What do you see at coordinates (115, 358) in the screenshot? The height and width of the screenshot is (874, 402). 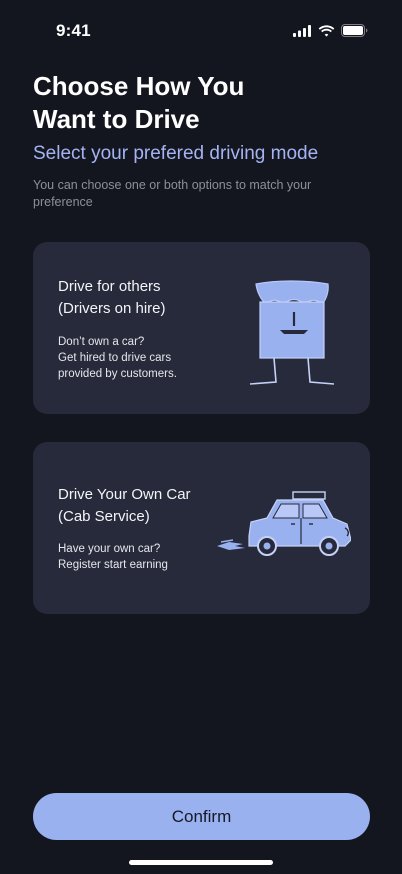 I see `option-desc-line2: Get hired to drive cars` at bounding box center [115, 358].